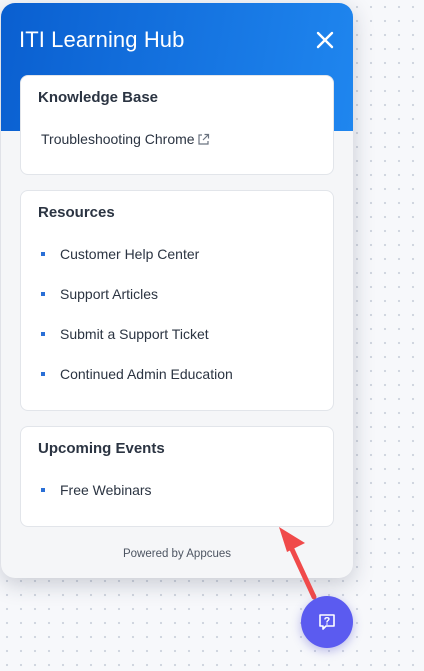  Describe the element at coordinates (76, 212) in the screenshot. I see `resources-title: Resources` at that location.